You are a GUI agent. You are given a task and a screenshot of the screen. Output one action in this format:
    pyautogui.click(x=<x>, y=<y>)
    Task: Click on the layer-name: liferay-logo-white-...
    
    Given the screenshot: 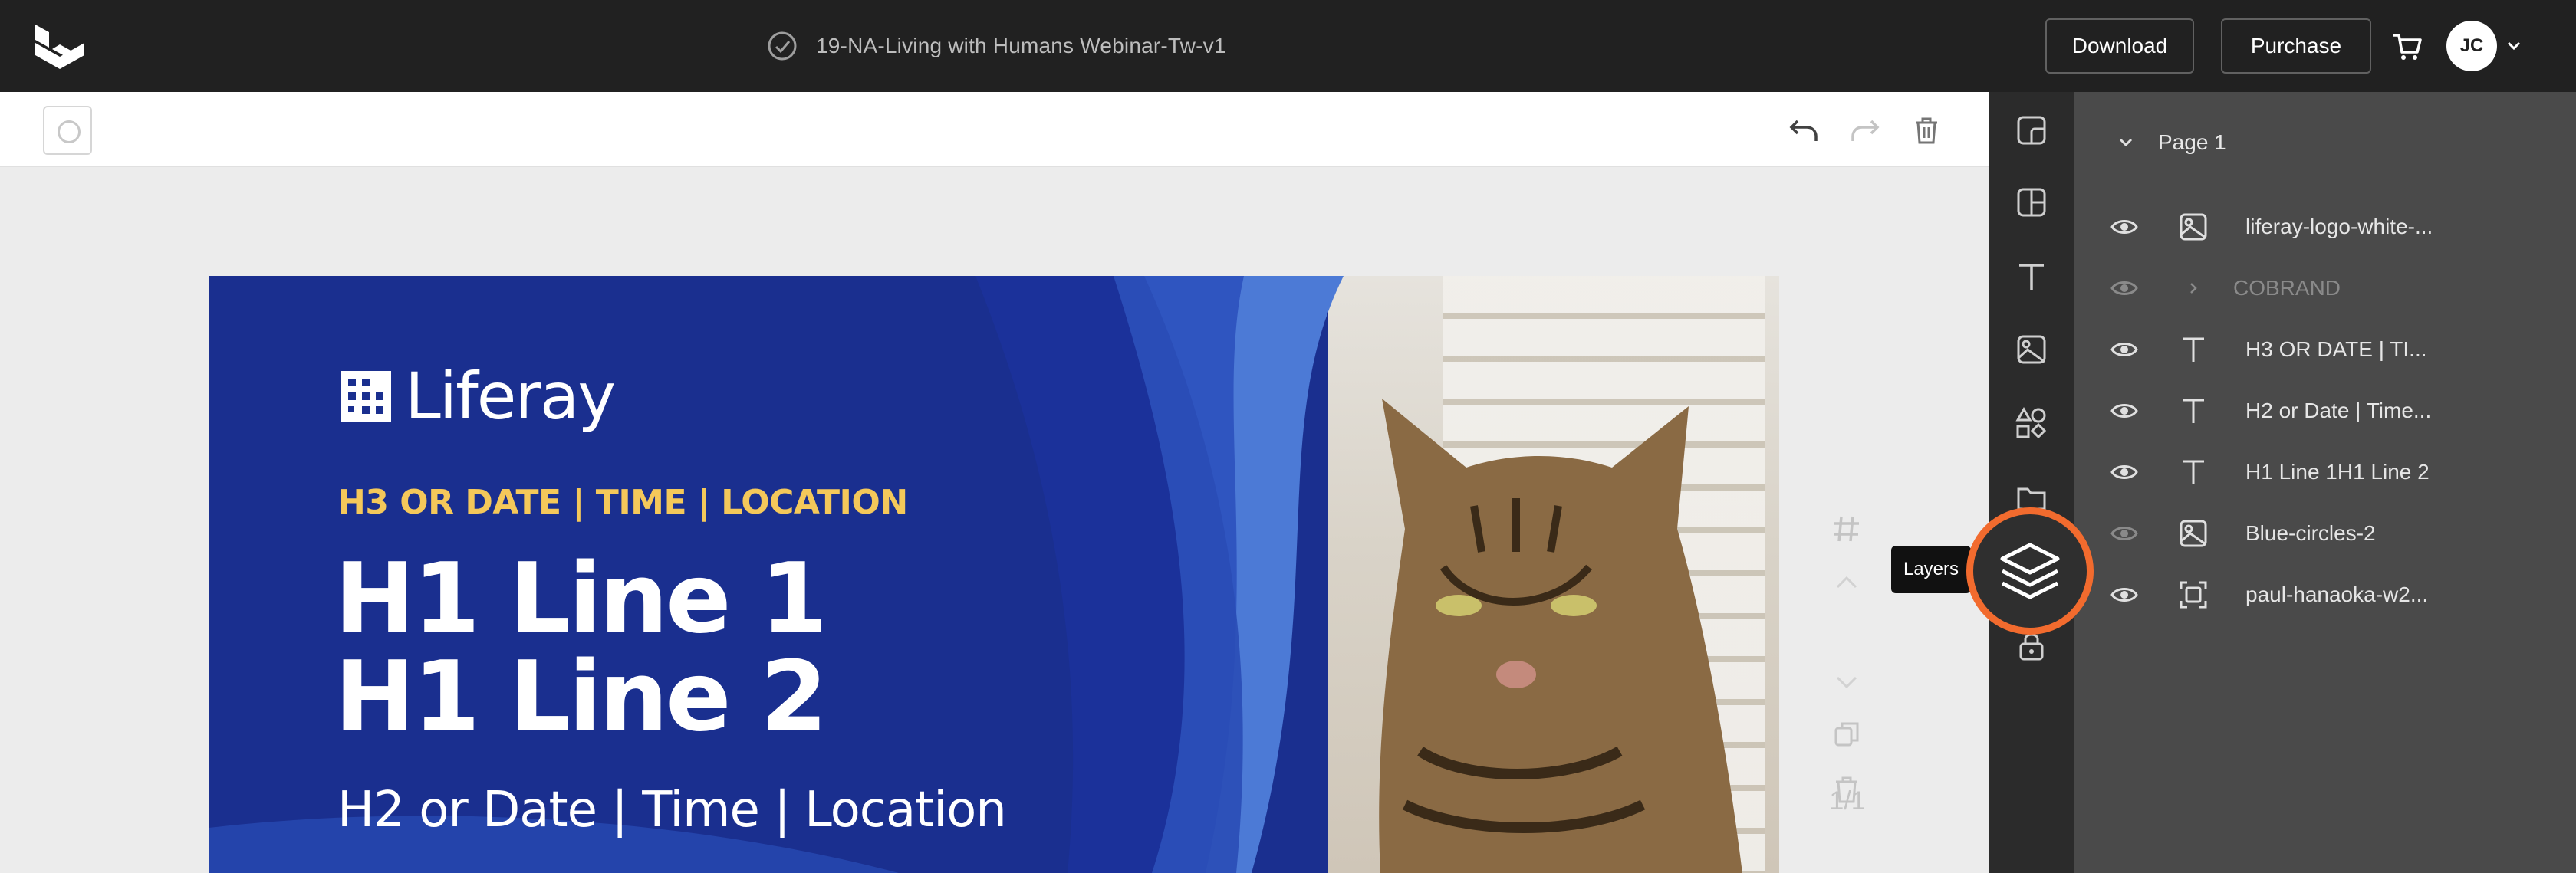 What is the action you would take?
    pyautogui.click(x=2339, y=226)
    